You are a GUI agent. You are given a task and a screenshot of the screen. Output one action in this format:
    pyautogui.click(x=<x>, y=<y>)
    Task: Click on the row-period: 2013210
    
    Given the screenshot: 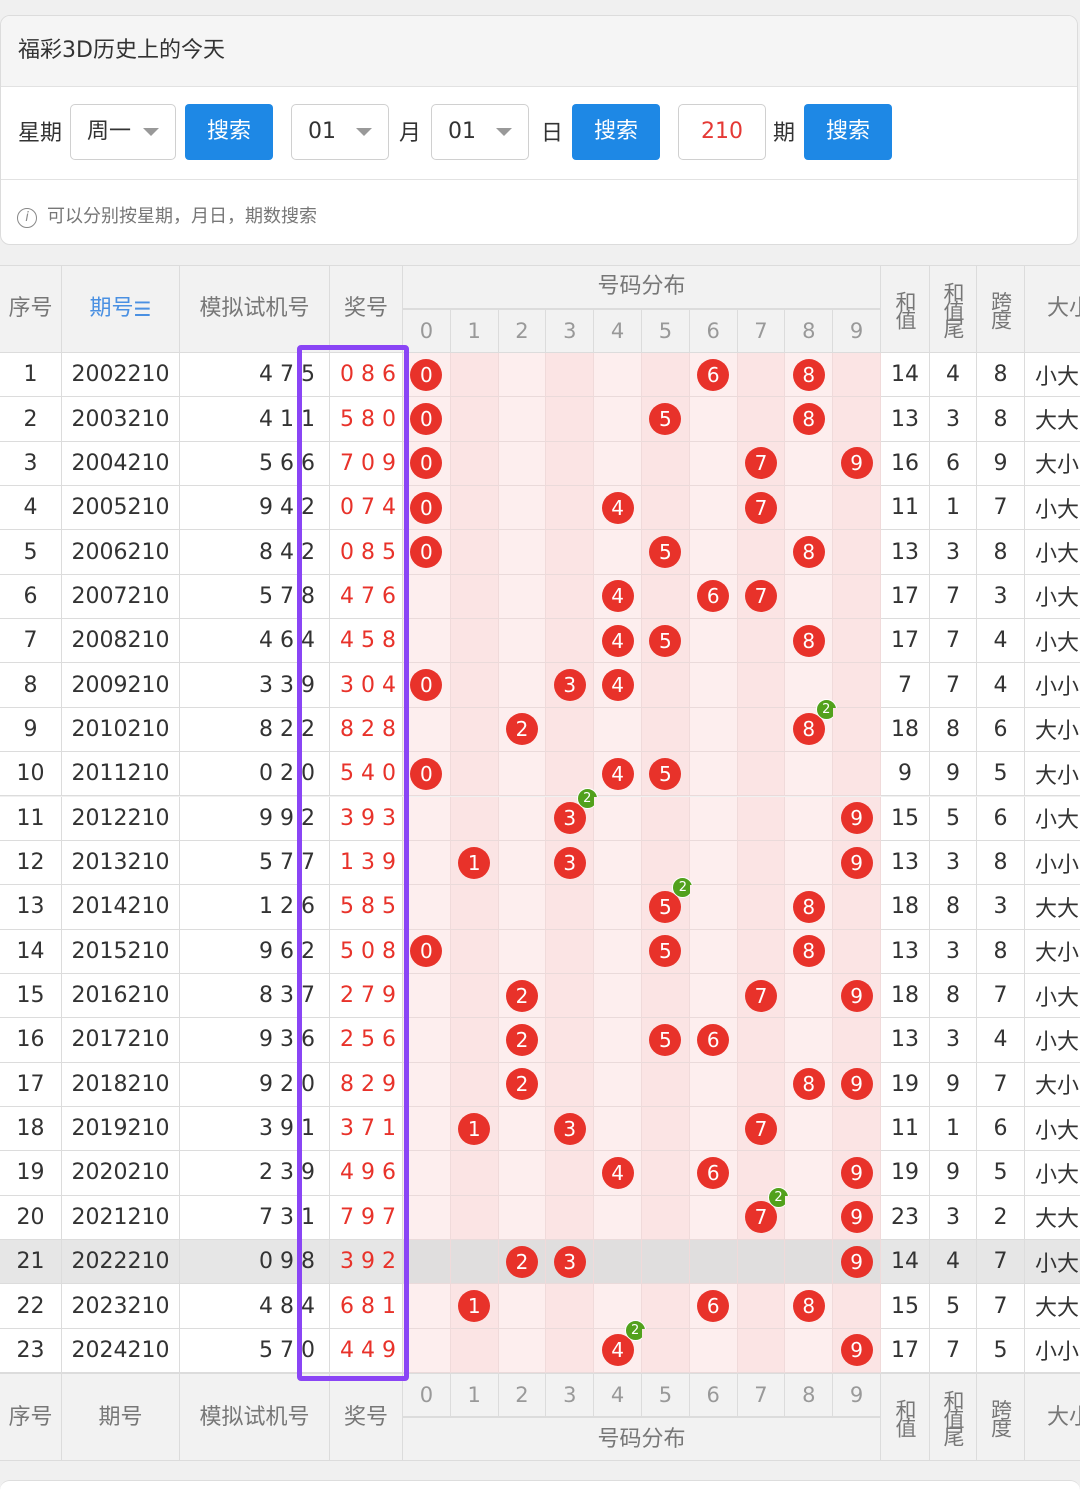 What is the action you would take?
    pyautogui.click(x=121, y=863)
    